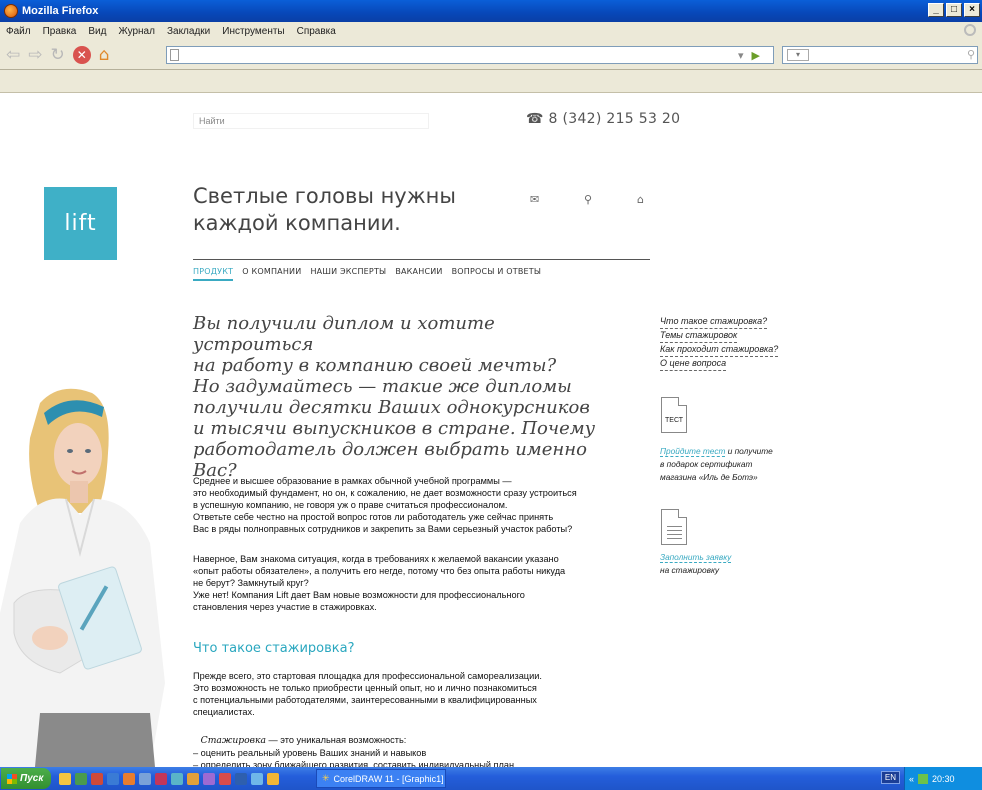 Image resolution: width=982 pixels, height=790 pixels. I want to click on application-document-icon, so click(674, 527).